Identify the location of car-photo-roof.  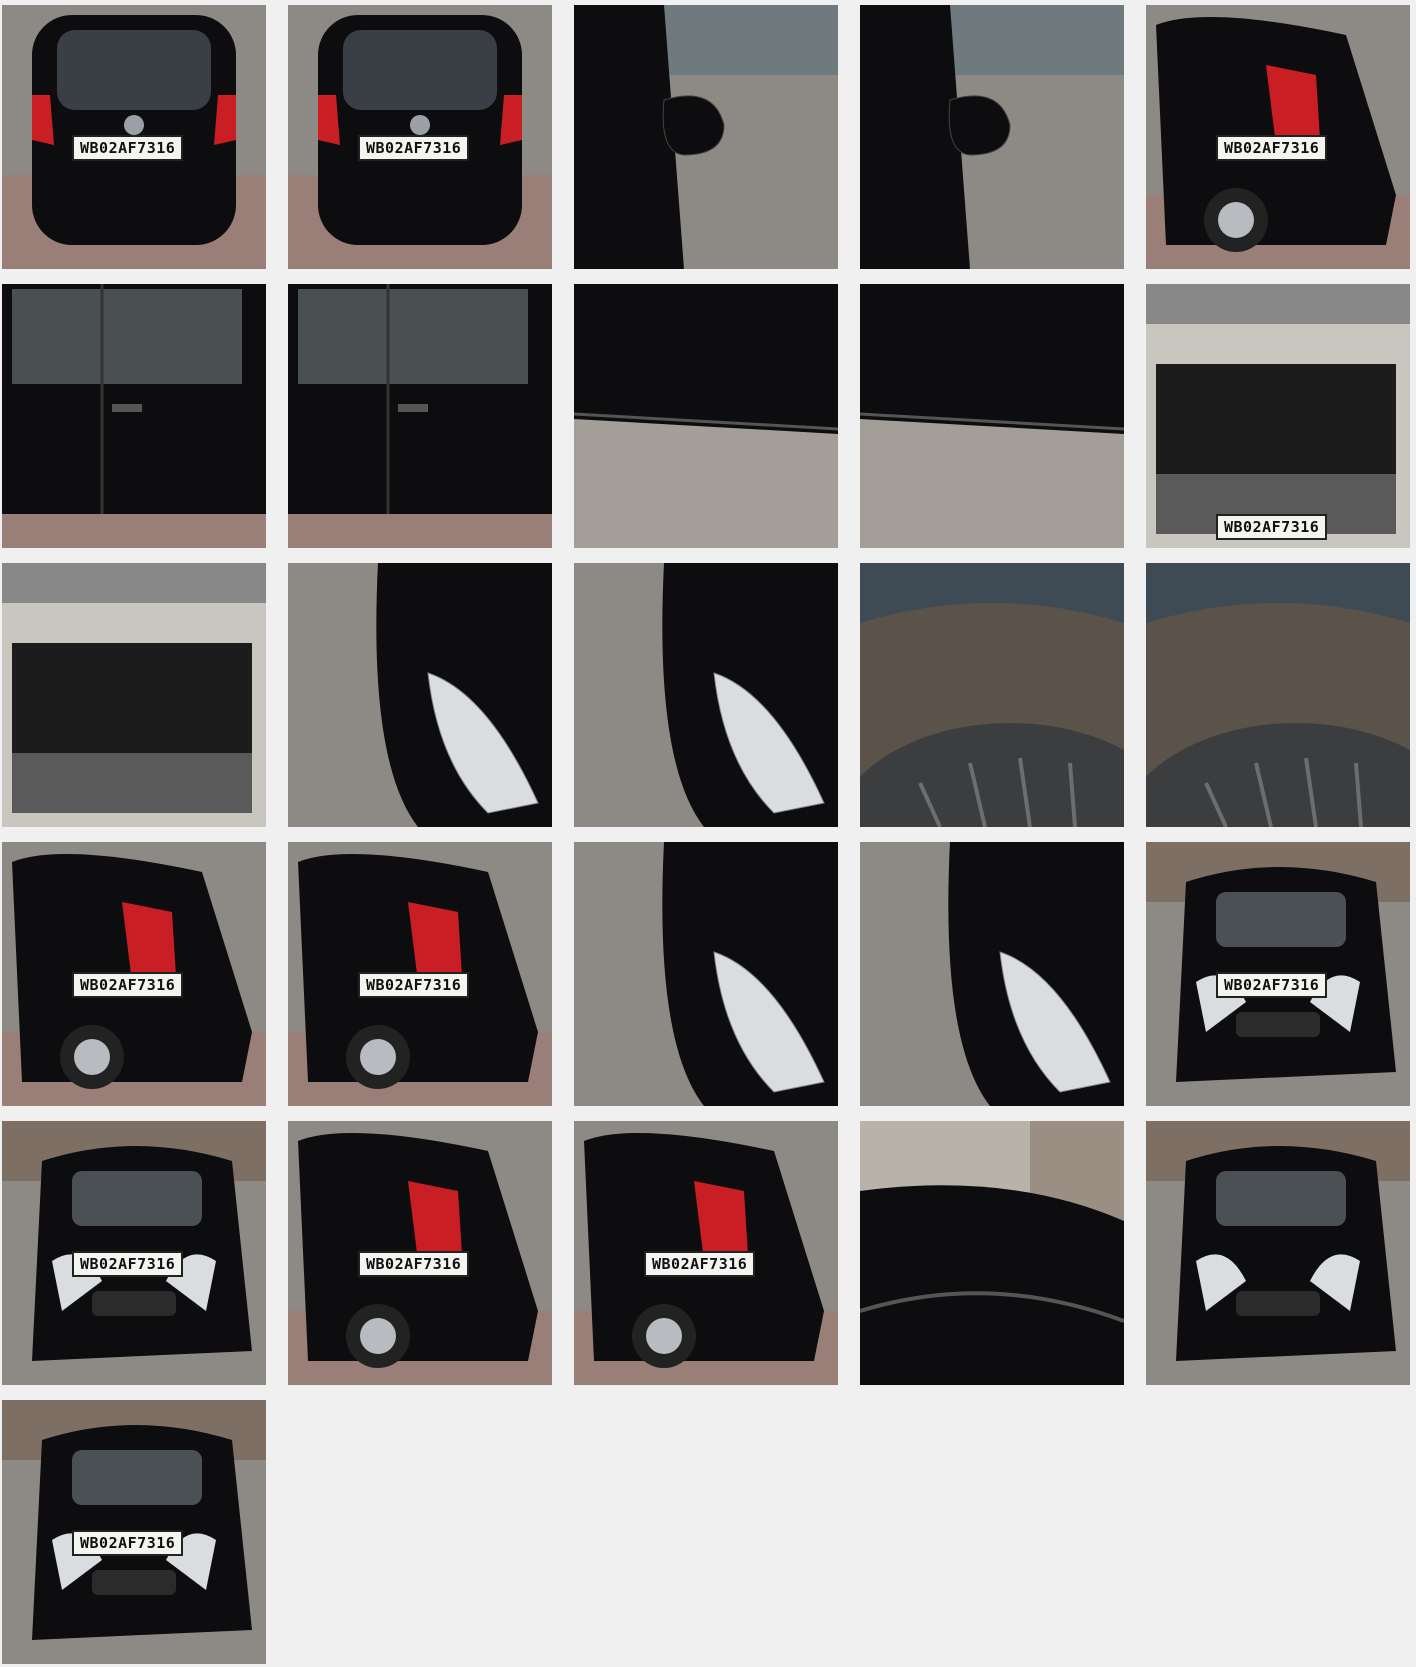
(992, 1253).